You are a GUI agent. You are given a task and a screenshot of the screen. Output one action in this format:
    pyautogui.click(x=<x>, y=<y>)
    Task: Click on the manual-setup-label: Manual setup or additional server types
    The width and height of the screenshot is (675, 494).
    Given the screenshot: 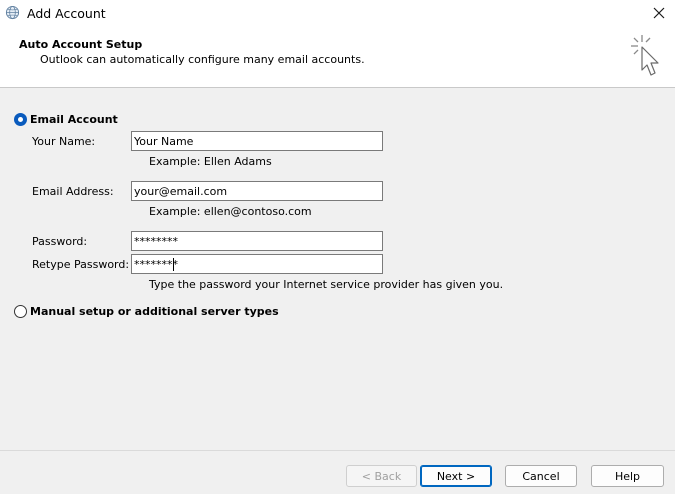 What is the action you would take?
    pyautogui.click(x=154, y=311)
    